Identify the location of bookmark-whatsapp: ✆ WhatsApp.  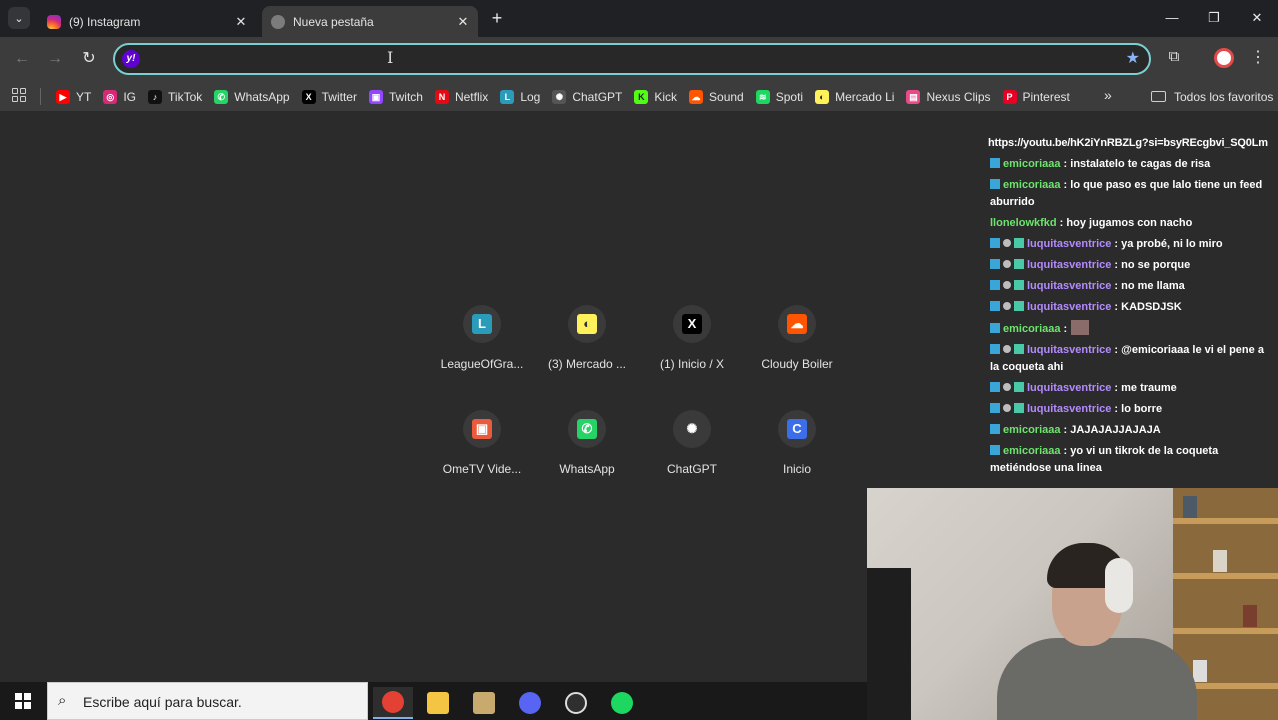
(251, 97).